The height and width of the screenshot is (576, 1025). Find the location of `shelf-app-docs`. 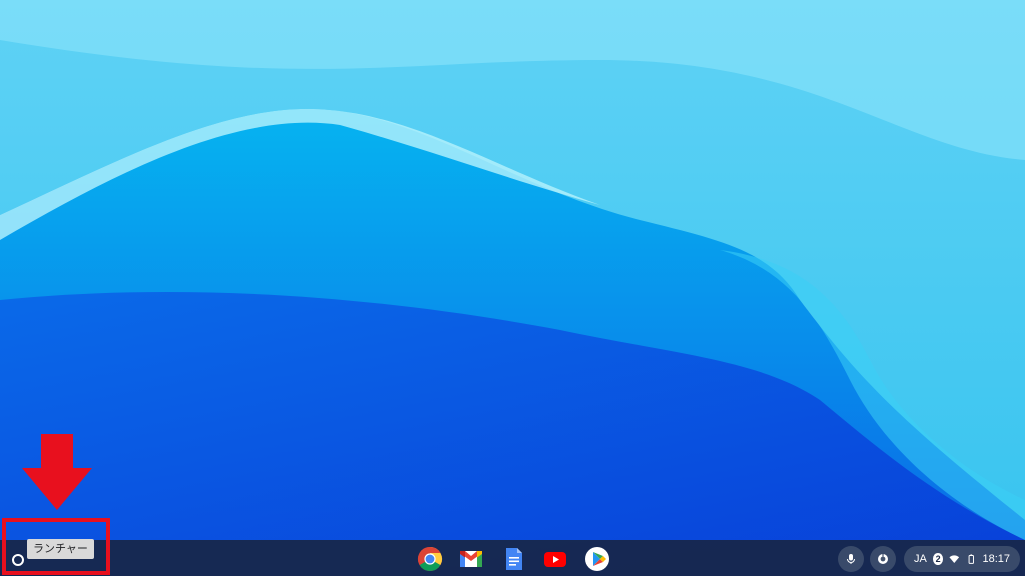

shelf-app-docs is located at coordinates (513, 559).